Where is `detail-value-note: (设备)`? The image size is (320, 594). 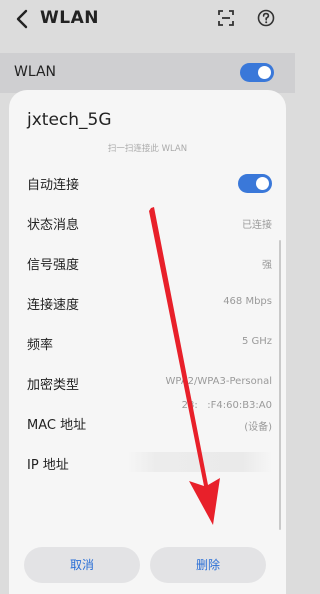
detail-value-note: (设备) is located at coordinates (258, 427).